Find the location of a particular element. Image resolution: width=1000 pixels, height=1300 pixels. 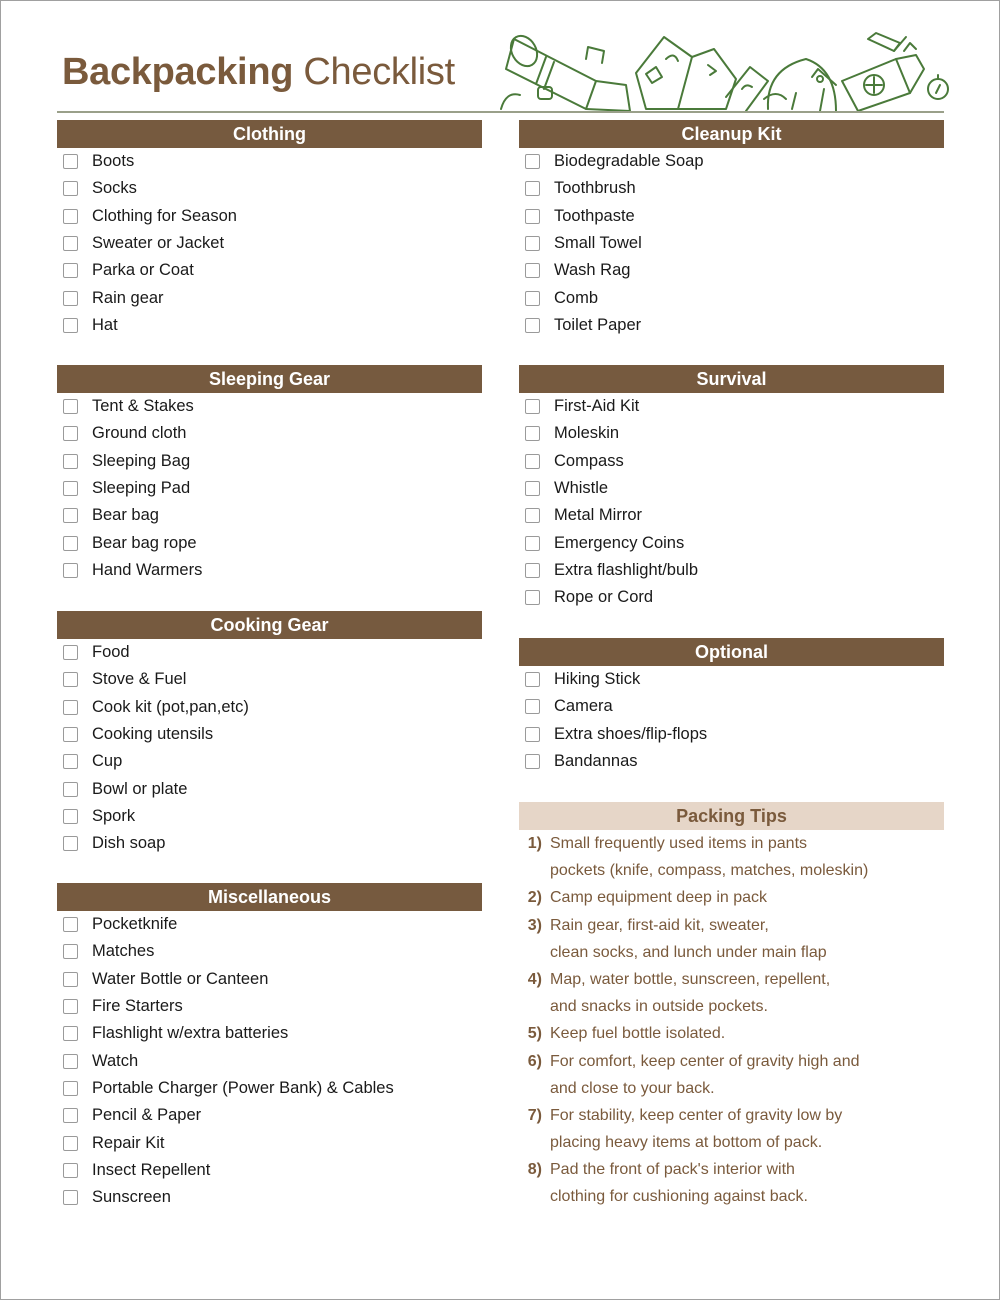

checklist-item: Pocketknife is located at coordinates (269, 924).